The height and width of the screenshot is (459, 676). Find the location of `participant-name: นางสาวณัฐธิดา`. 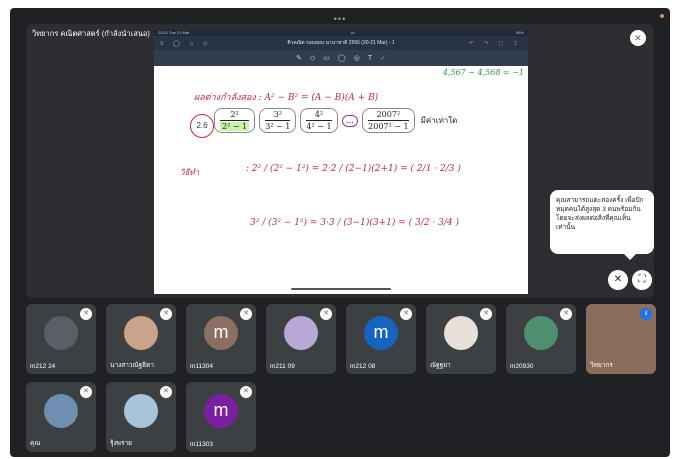

participant-name: นางสาวณัฐธิดา is located at coordinates (132, 365).